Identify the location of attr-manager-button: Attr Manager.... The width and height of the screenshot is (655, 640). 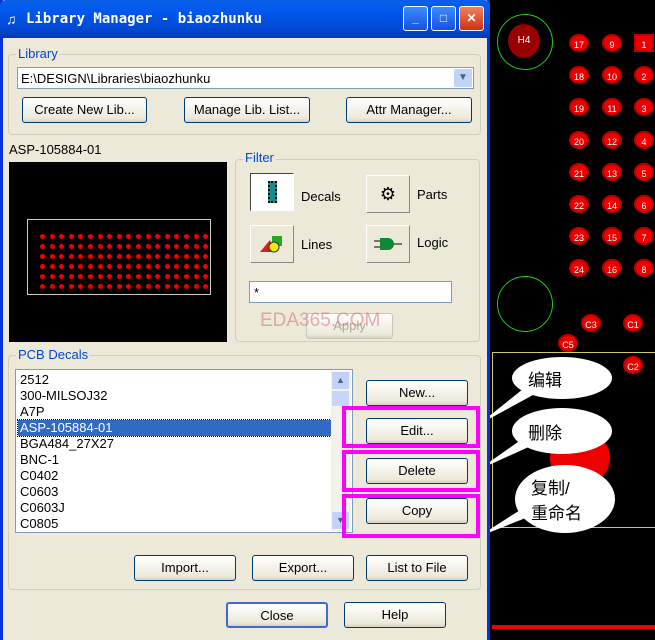
(409, 110).